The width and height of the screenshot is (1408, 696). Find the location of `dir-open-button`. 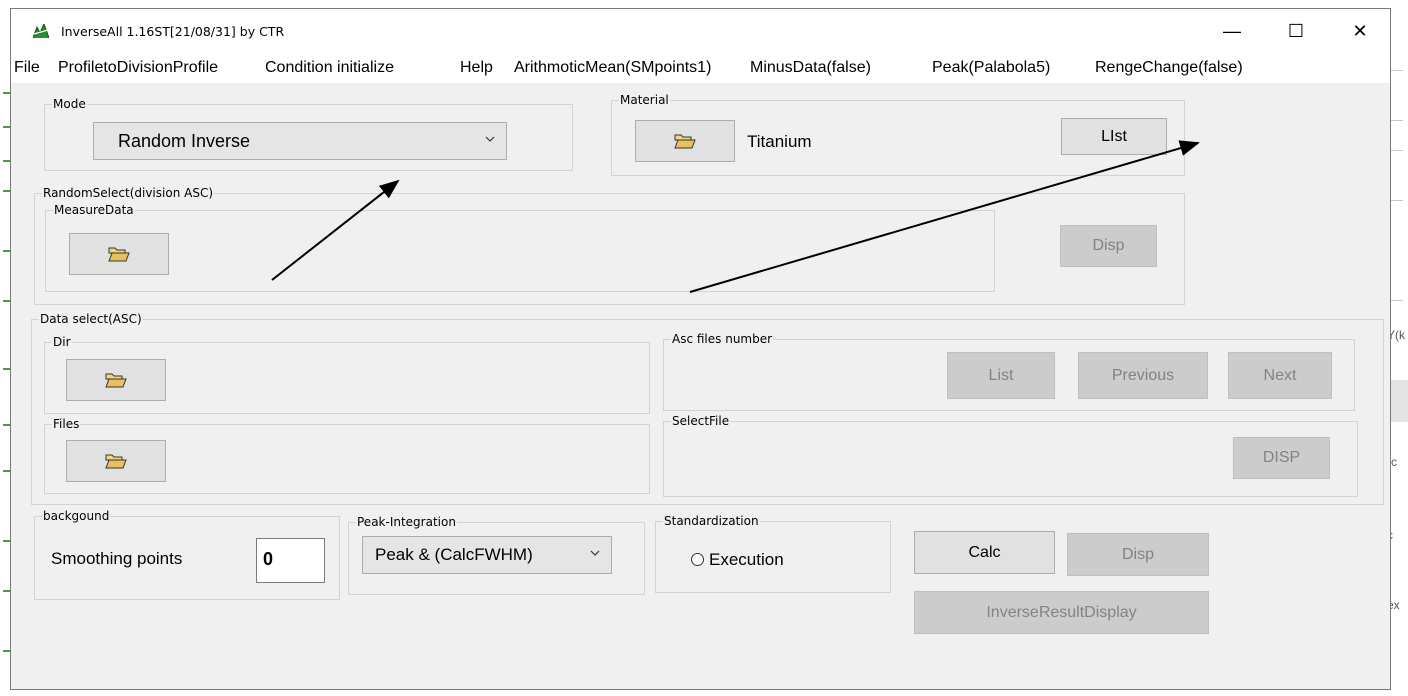

dir-open-button is located at coordinates (116, 380).